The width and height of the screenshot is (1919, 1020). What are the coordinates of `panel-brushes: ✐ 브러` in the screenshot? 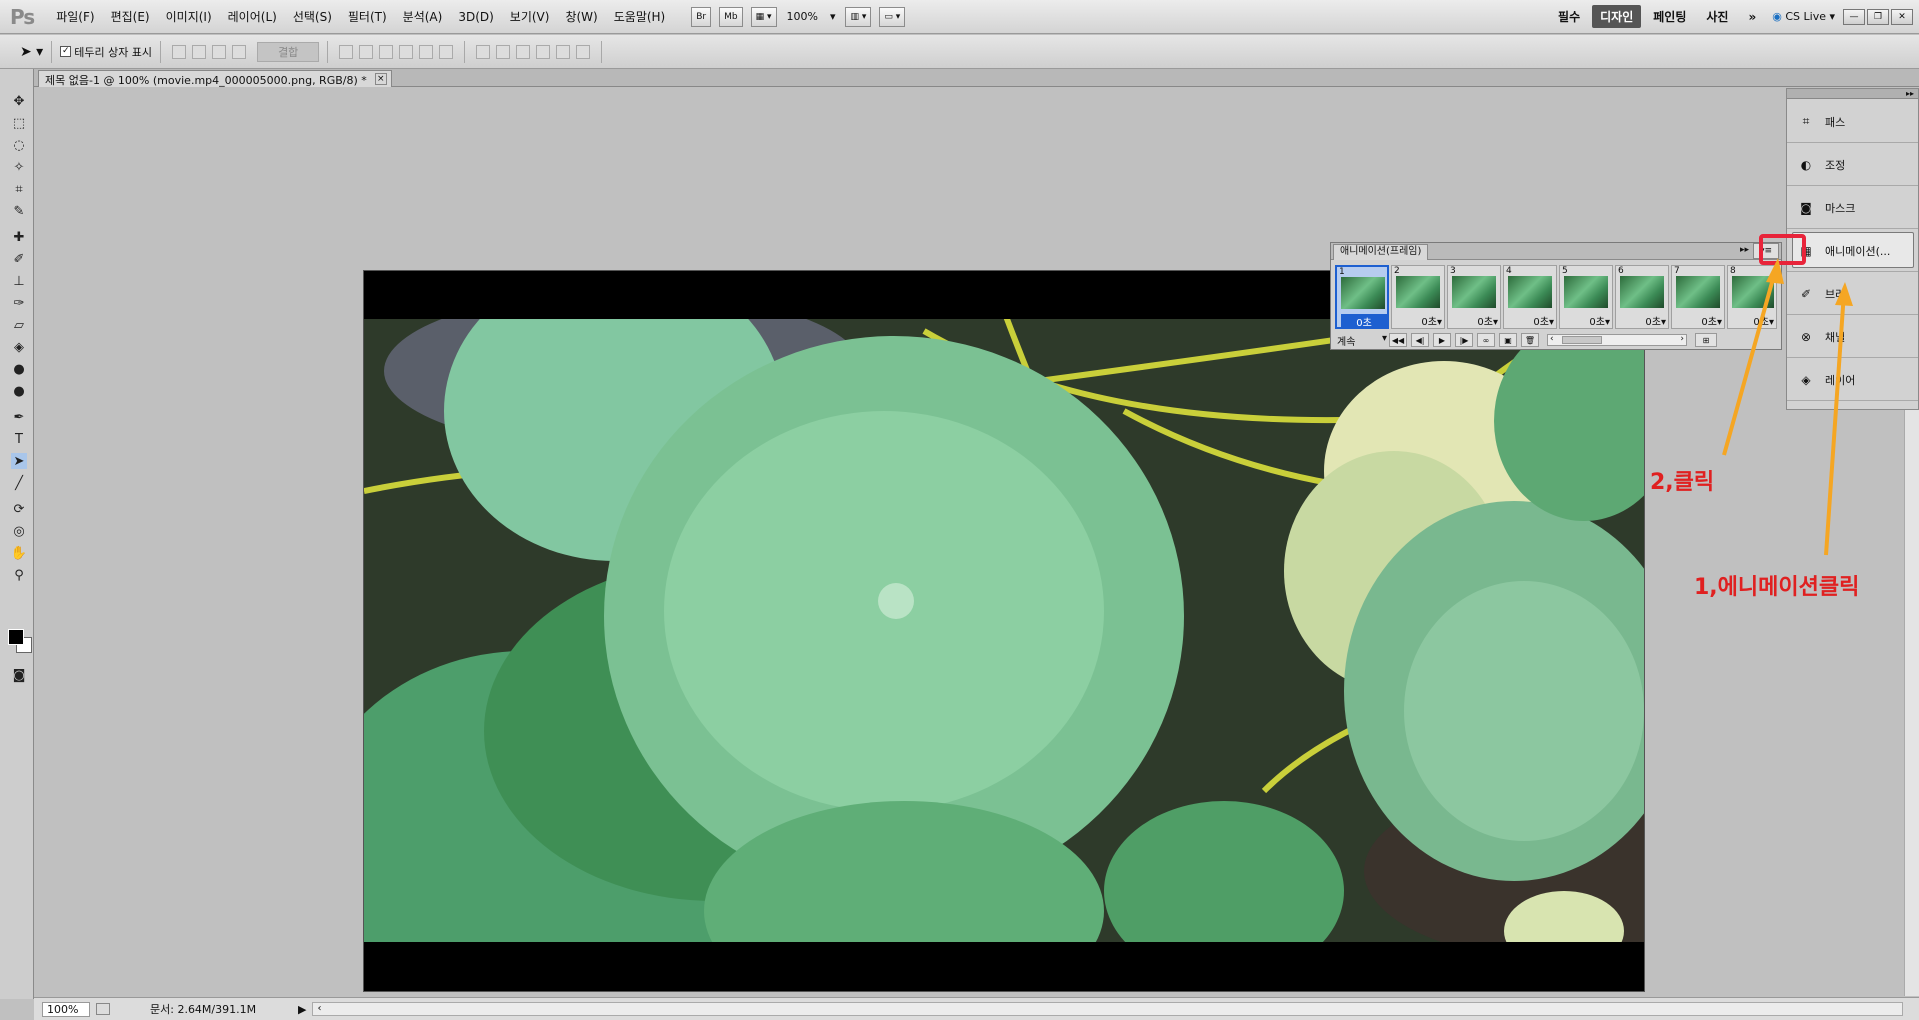 It's located at (1852, 294).